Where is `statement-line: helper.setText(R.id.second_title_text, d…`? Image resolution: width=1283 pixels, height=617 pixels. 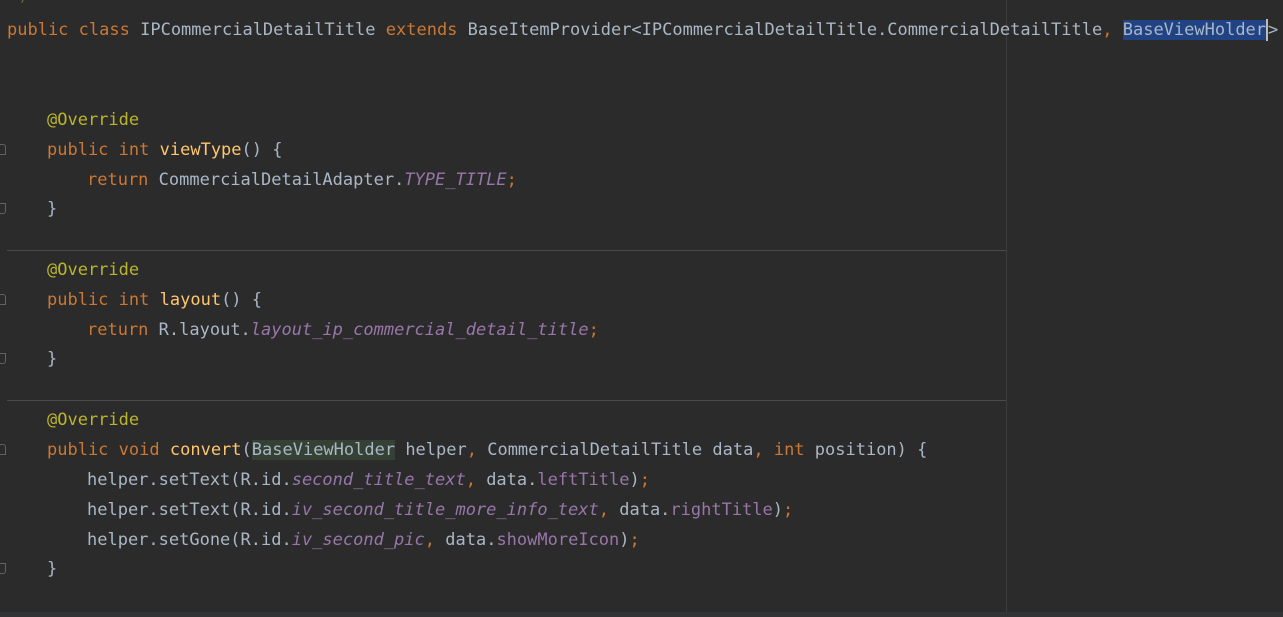 statement-line: helper.setText(R.id.second_title_text, d… is located at coordinates (368, 480).